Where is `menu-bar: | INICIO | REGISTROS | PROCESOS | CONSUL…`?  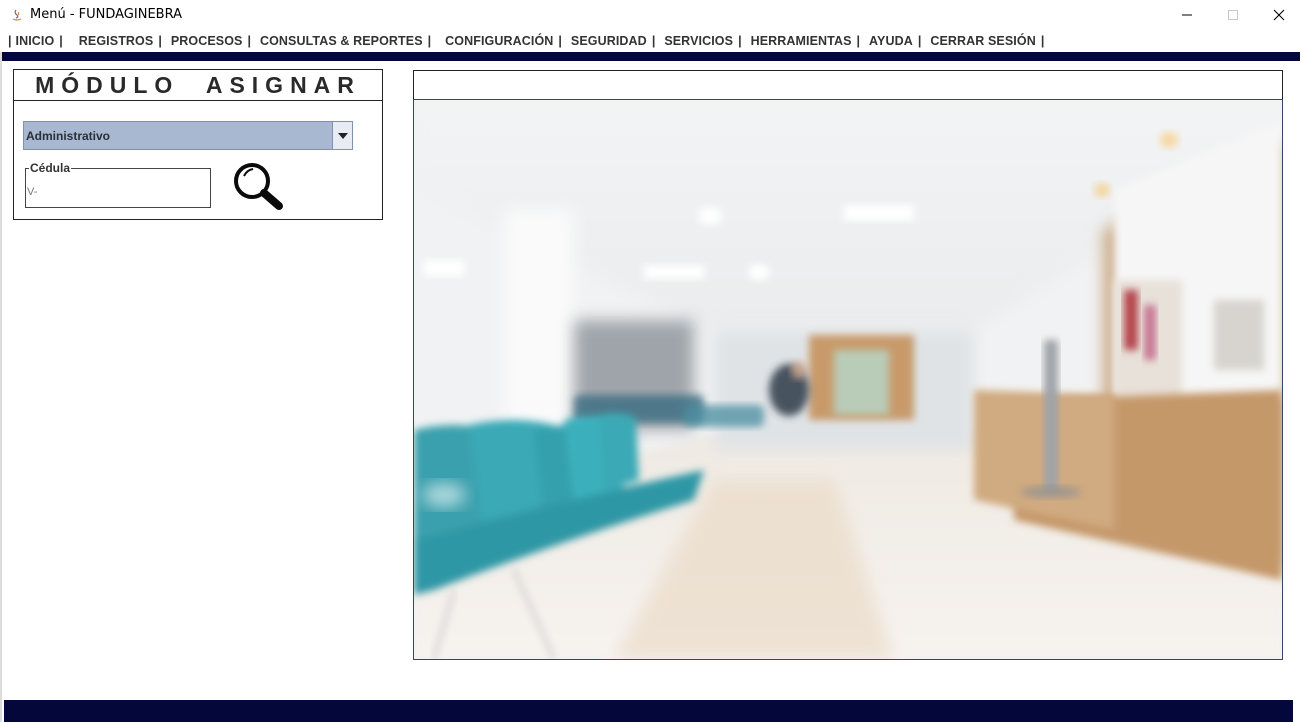 menu-bar: | INICIO | REGISTROS | PROCESOS | CONSUL… is located at coordinates (651, 41).